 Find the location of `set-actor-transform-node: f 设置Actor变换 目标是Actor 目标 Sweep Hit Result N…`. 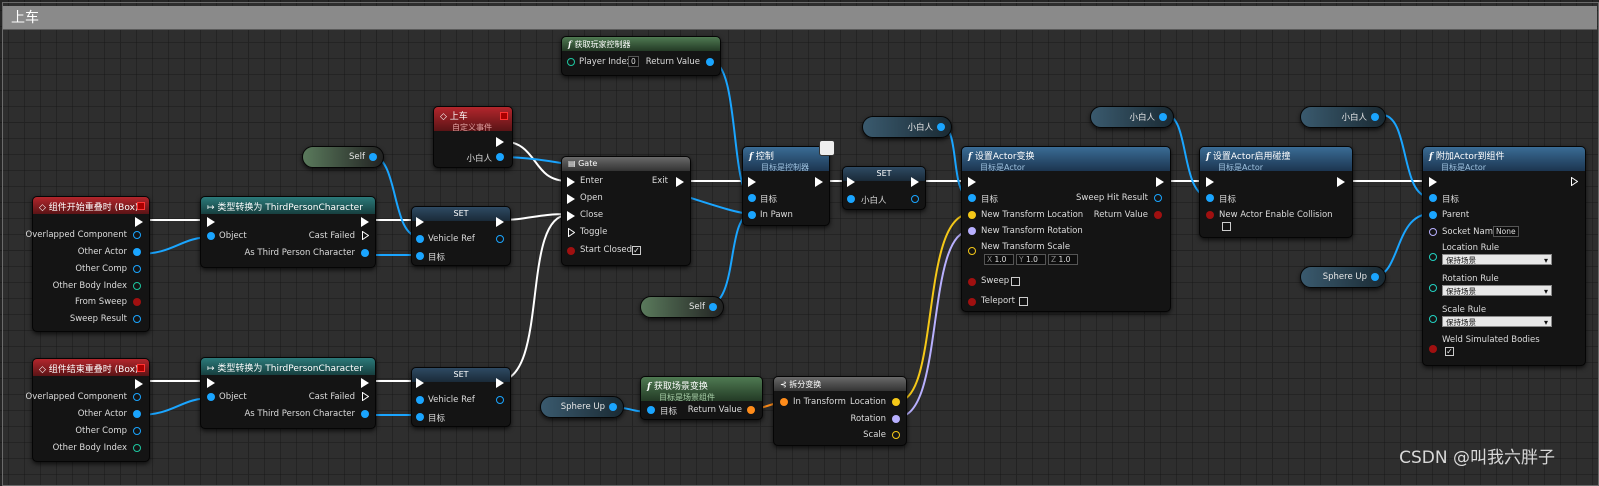

set-actor-transform-node: f 设置Actor变换 目标是Actor 目标 Sweep Hit Result N… is located at coordinates (1066, 229).